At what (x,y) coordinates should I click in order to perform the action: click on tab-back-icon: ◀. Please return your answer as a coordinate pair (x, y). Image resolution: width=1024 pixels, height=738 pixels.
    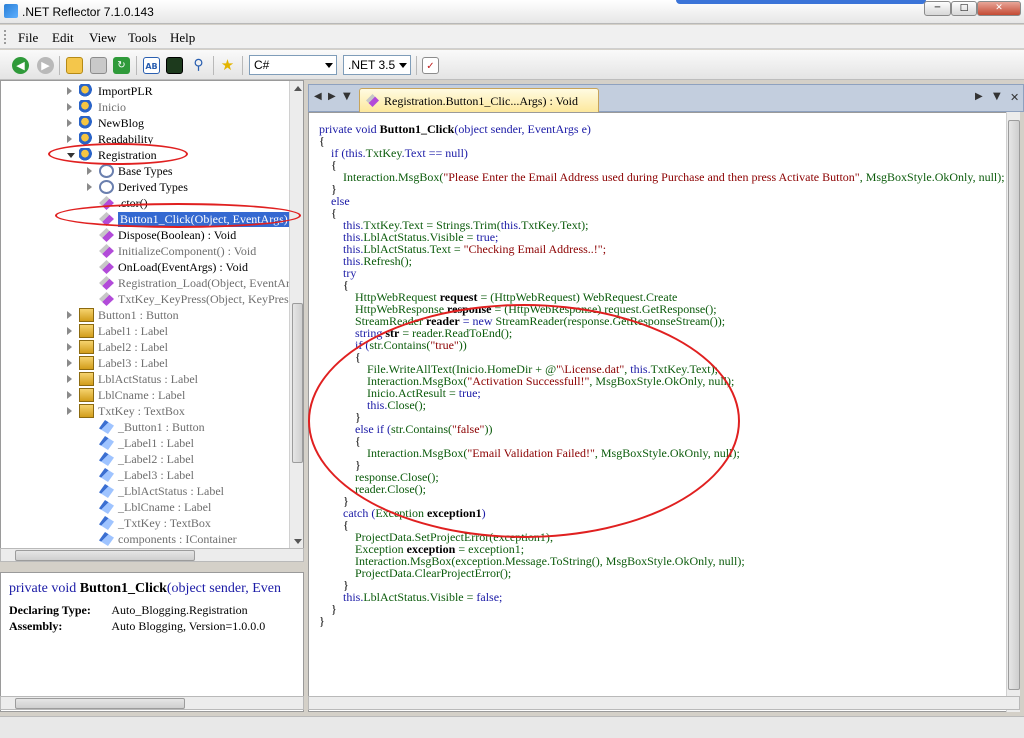
    Looking at the image, I should click on (318, 96).